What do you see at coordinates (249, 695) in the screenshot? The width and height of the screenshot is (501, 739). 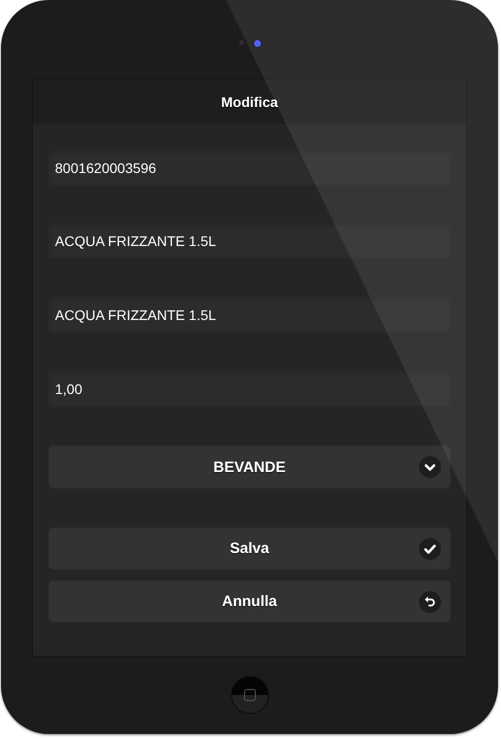 I see `home-button` at bounding box center [249, 695].